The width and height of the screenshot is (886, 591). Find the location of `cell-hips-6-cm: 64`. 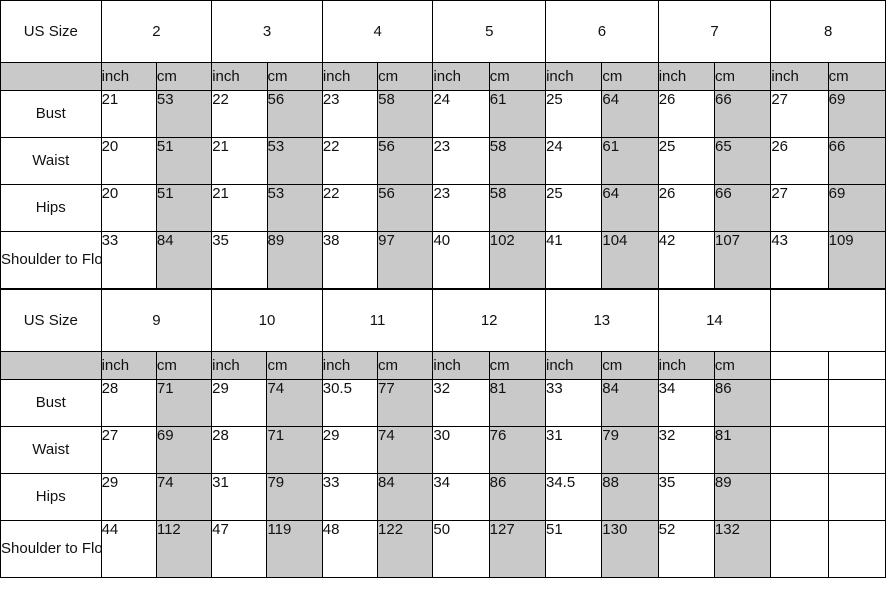

cell-hips-6-cm: 64 is located at coordinates (630, 208).